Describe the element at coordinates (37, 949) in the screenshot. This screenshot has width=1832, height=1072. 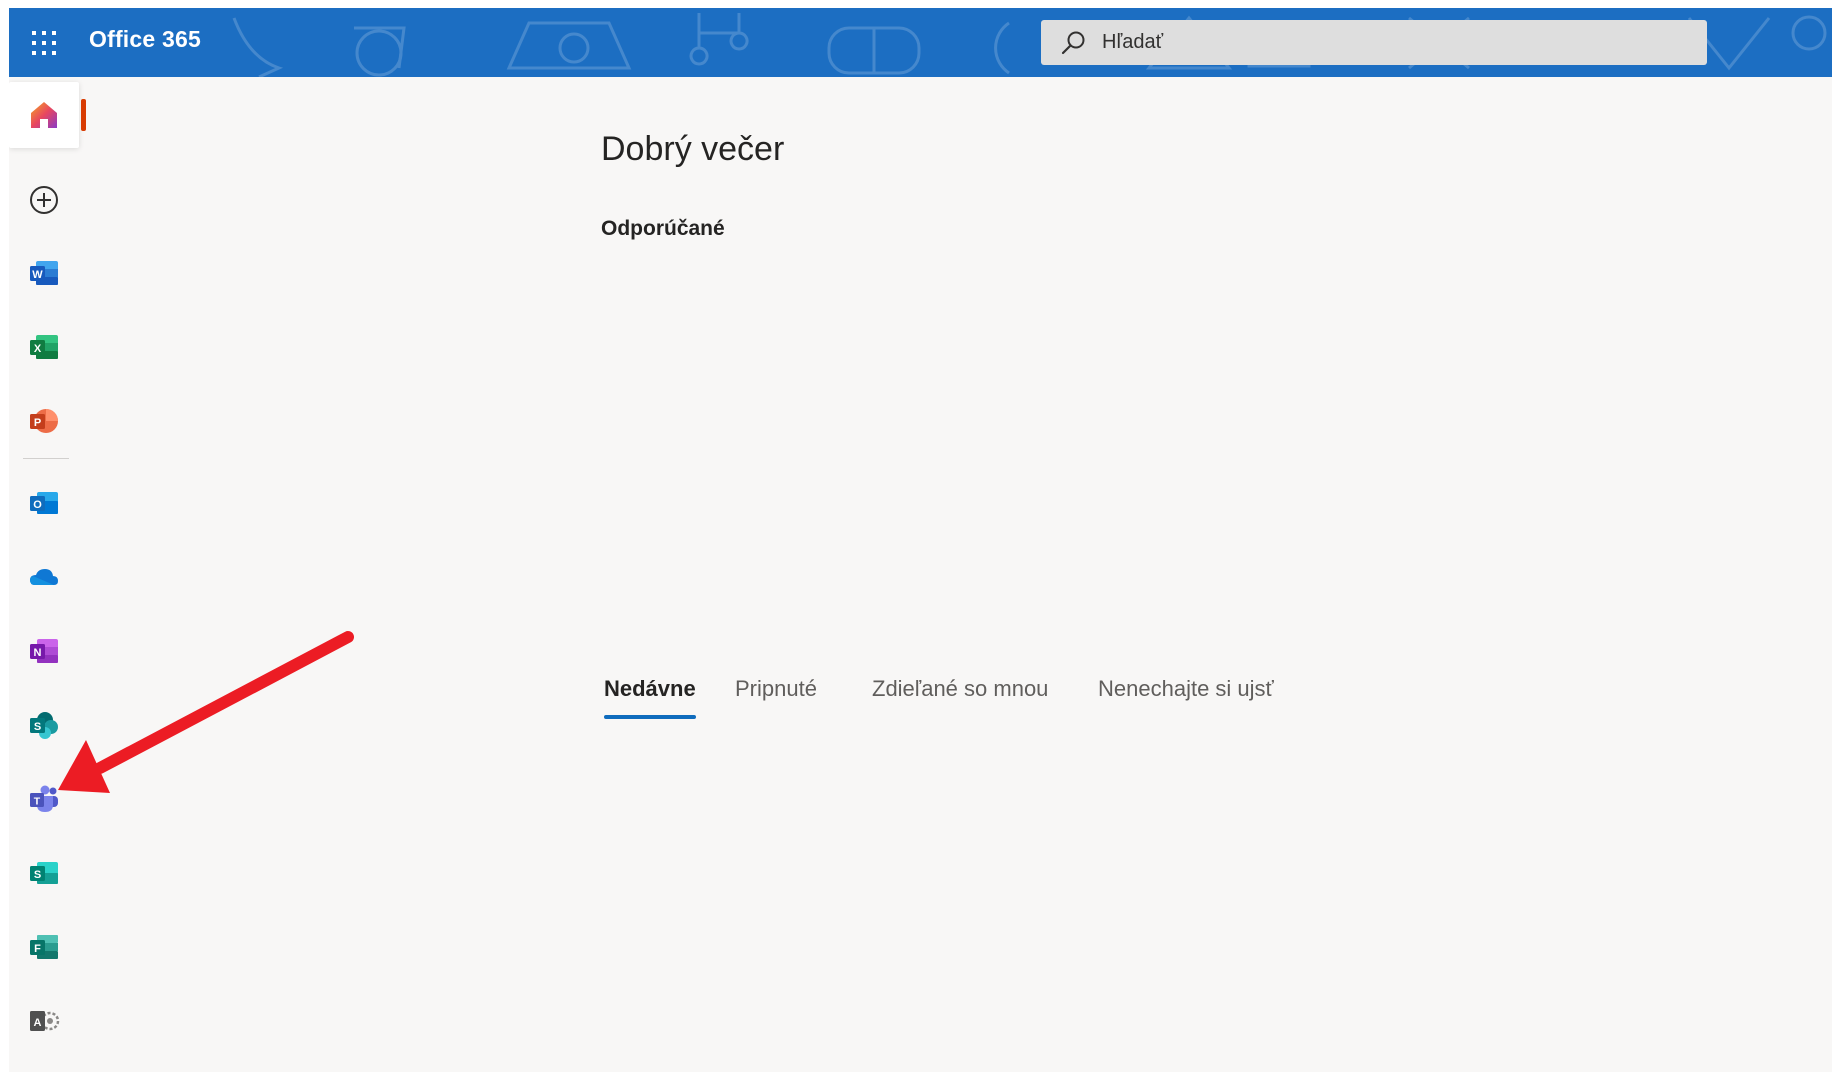
I see `svg-text: F` at that location.